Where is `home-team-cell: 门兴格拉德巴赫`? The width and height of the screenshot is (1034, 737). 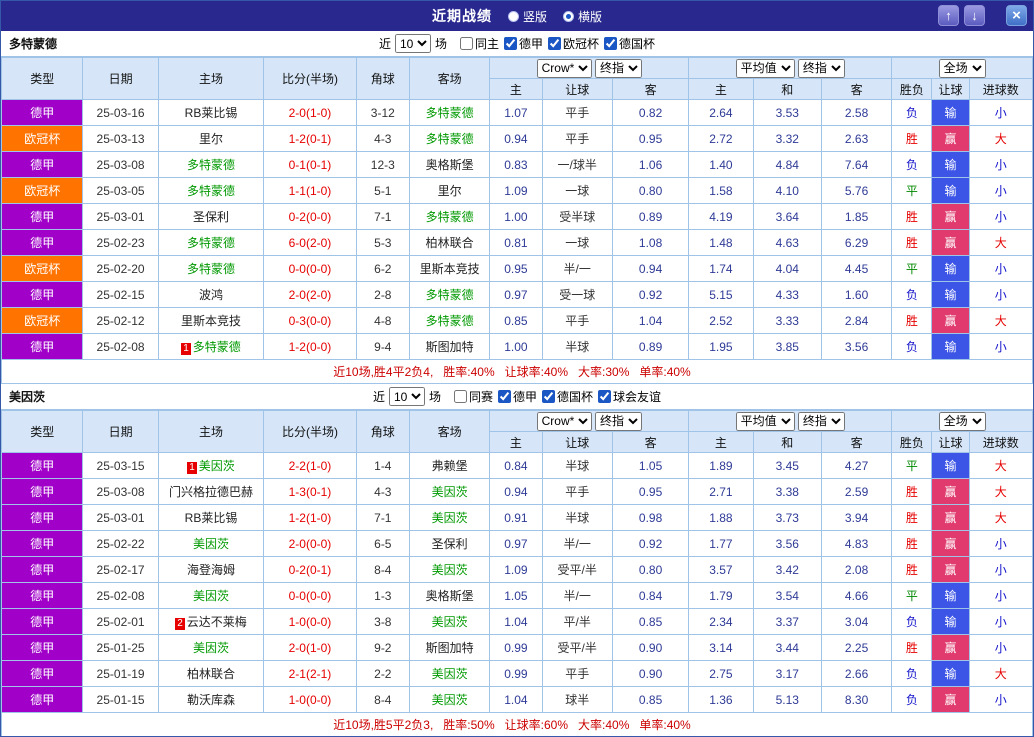 home-team-cell: 门兴格拉德巴赫 is located at coordinates (211, 491).